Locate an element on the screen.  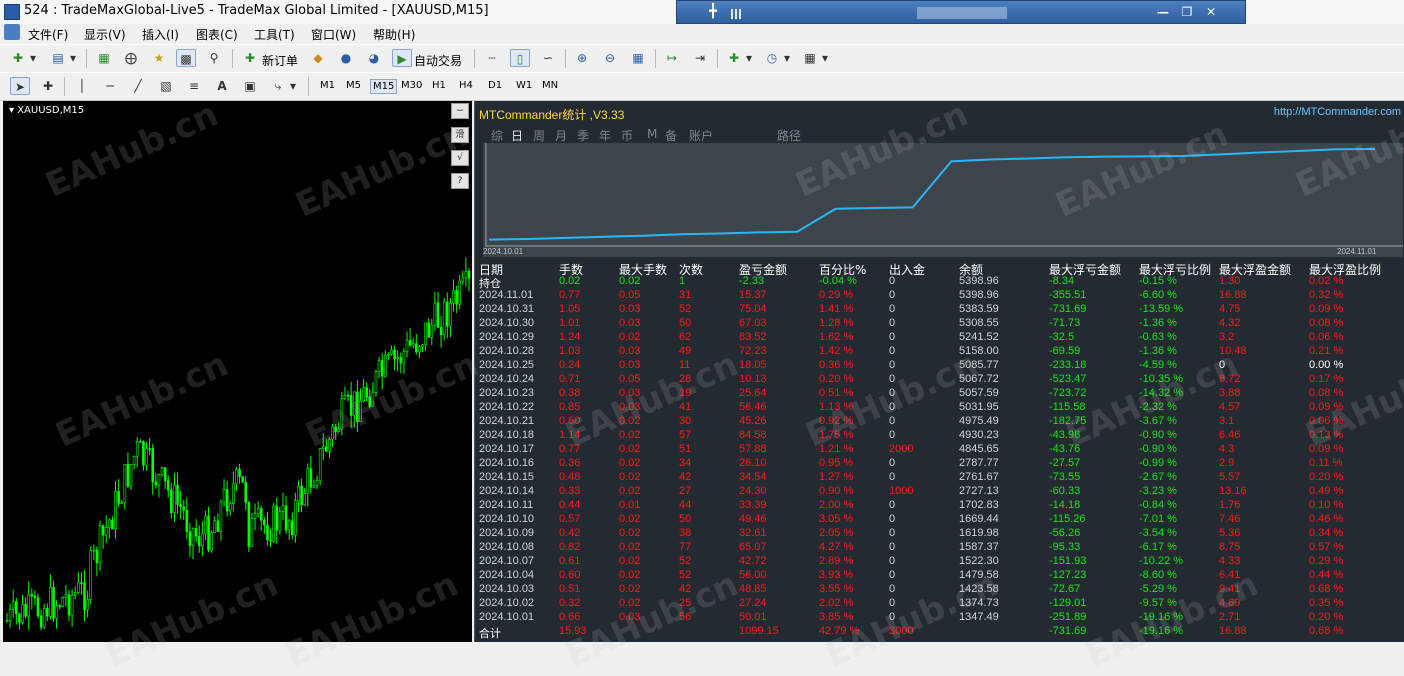
auto-trading-icon: ▶ is located at coordinates (402, 58).